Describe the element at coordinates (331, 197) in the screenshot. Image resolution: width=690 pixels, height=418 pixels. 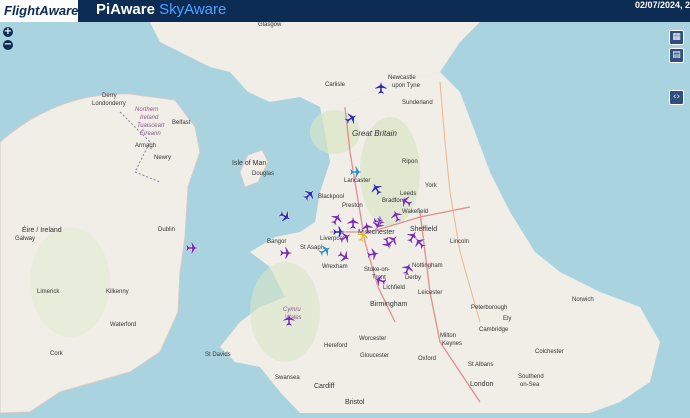
I see `label-blackpool: Blackpool` at that location.